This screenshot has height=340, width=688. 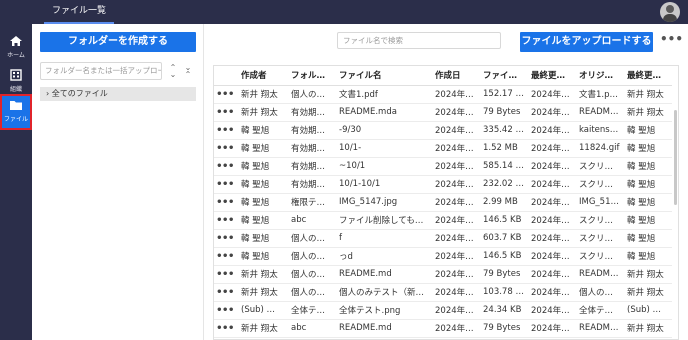 I want to click on nav-item-files: ファイル, so click(x=16, y=112).